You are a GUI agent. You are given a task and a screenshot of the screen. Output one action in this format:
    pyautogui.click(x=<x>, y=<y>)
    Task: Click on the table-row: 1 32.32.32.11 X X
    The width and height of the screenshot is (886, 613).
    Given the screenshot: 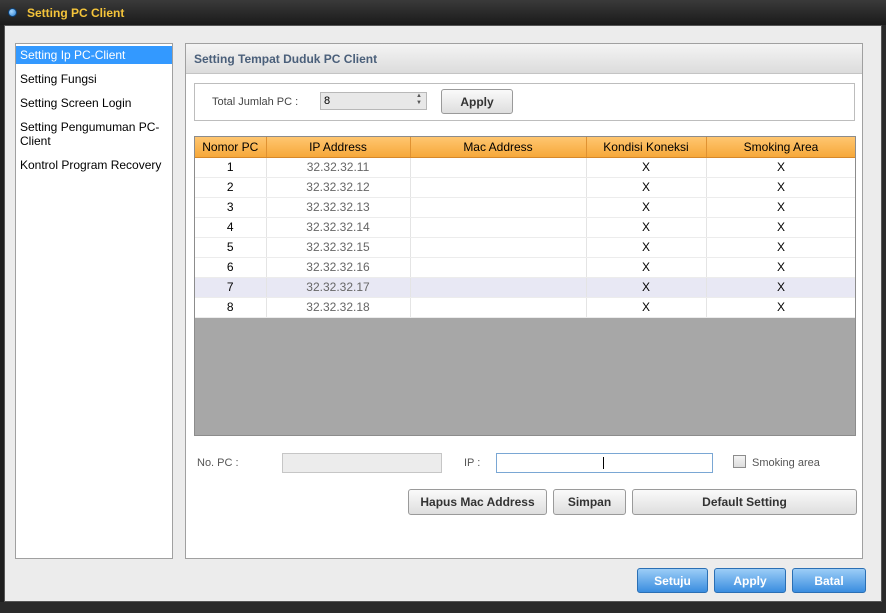 What is the action you would take?
    pyautogui.click(x=525, y=167)
    